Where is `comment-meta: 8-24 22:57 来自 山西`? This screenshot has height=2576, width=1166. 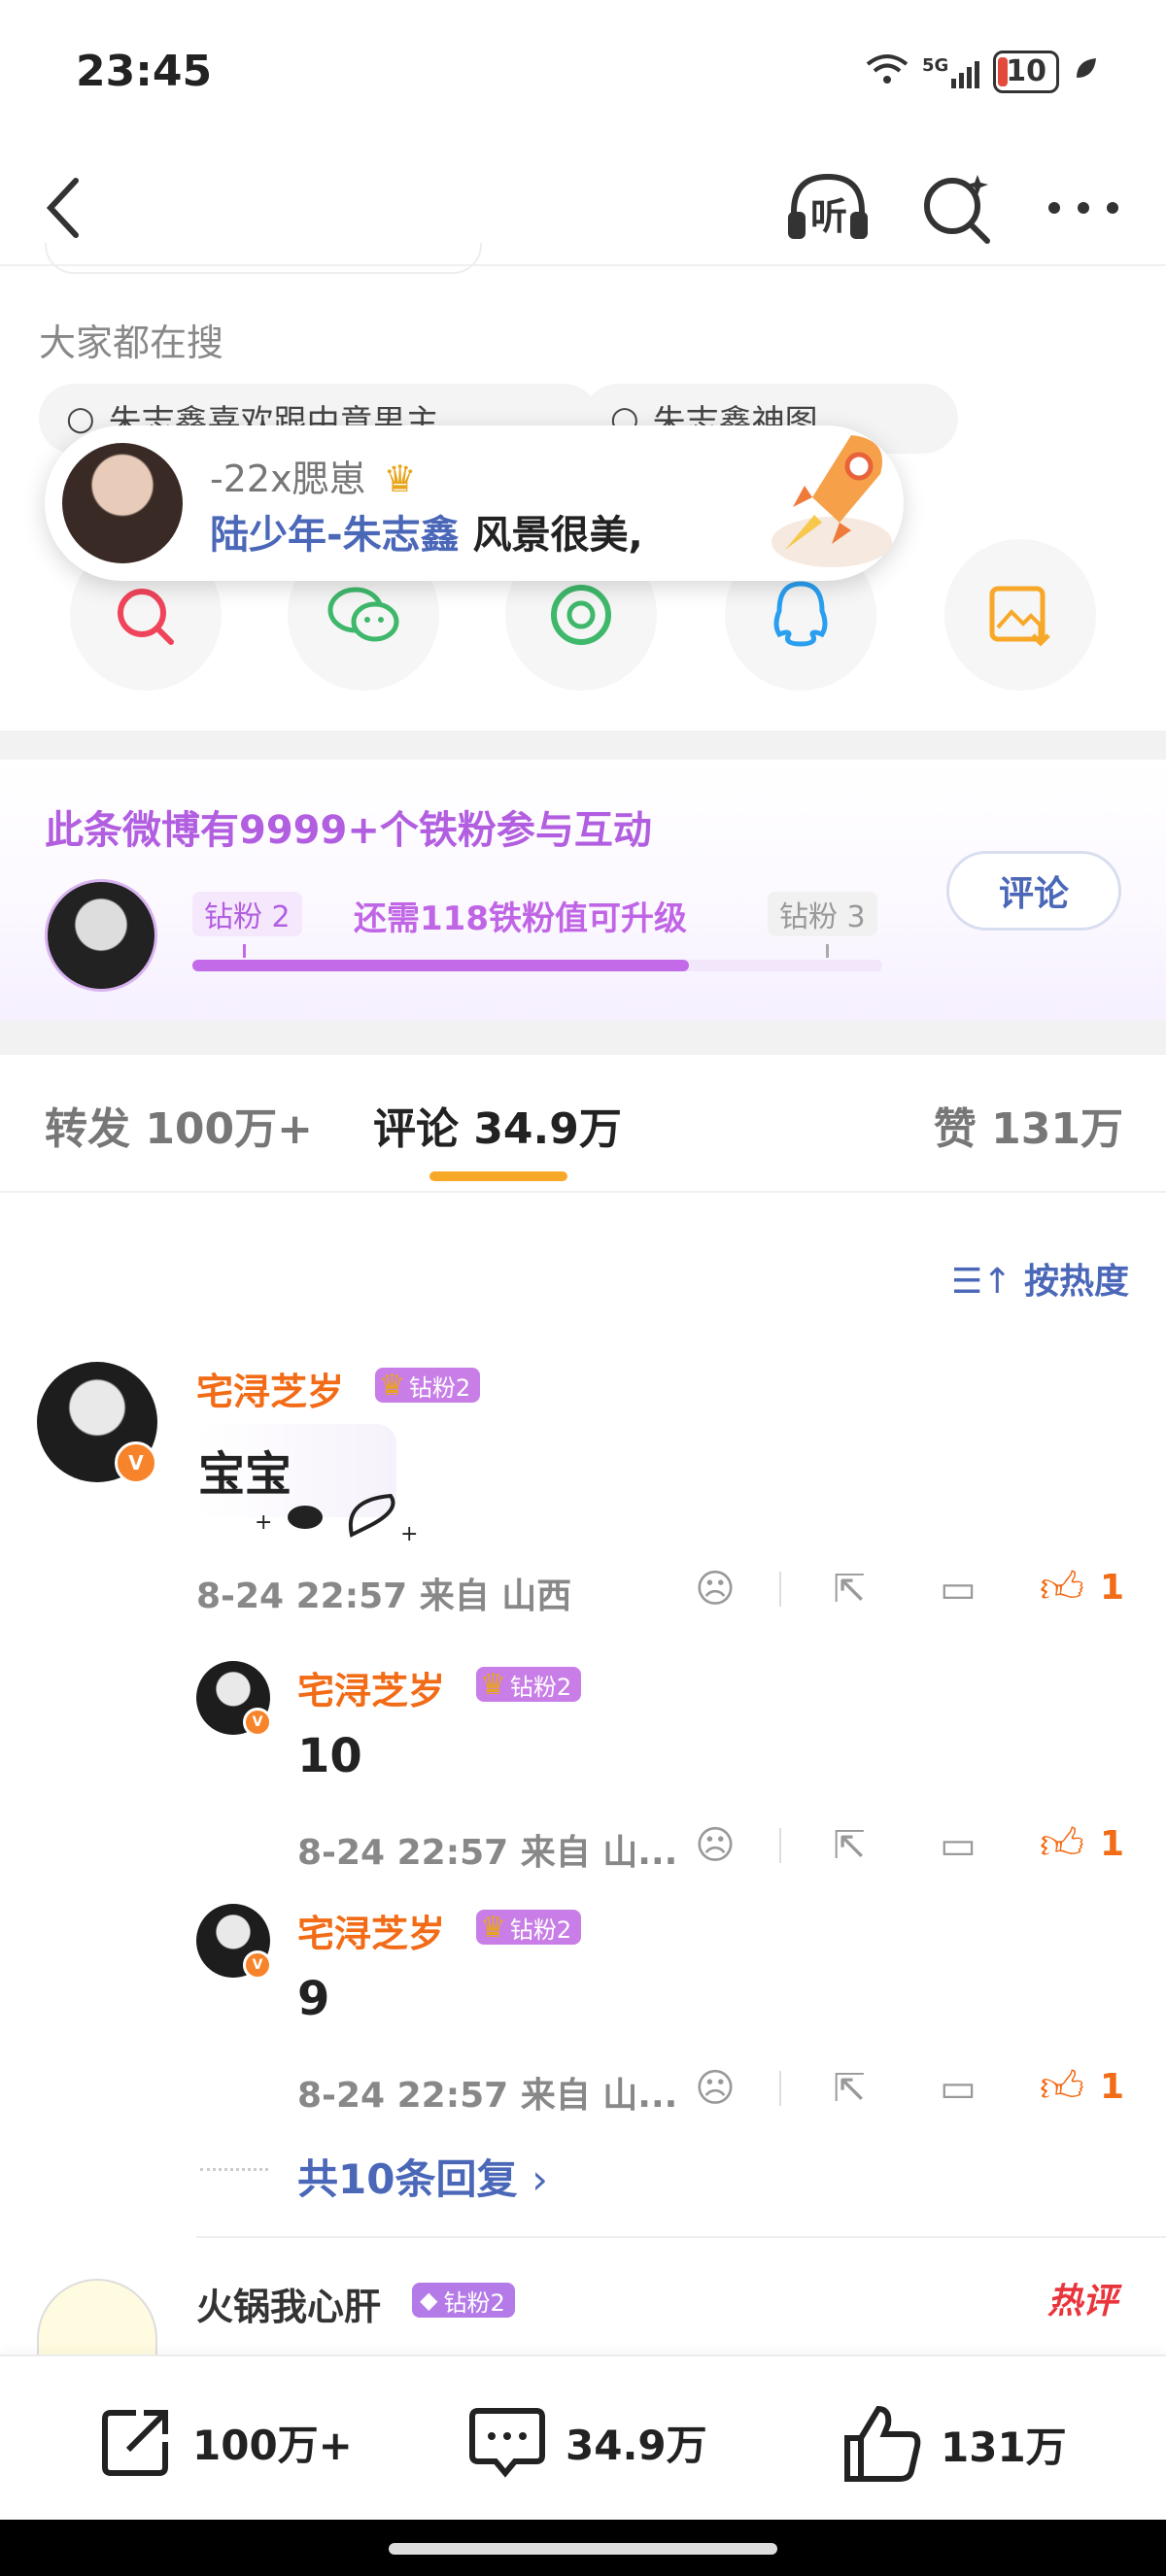 comment-meta: 8-24 22:57 来自 山西 is located at coordinates (384, 1596).